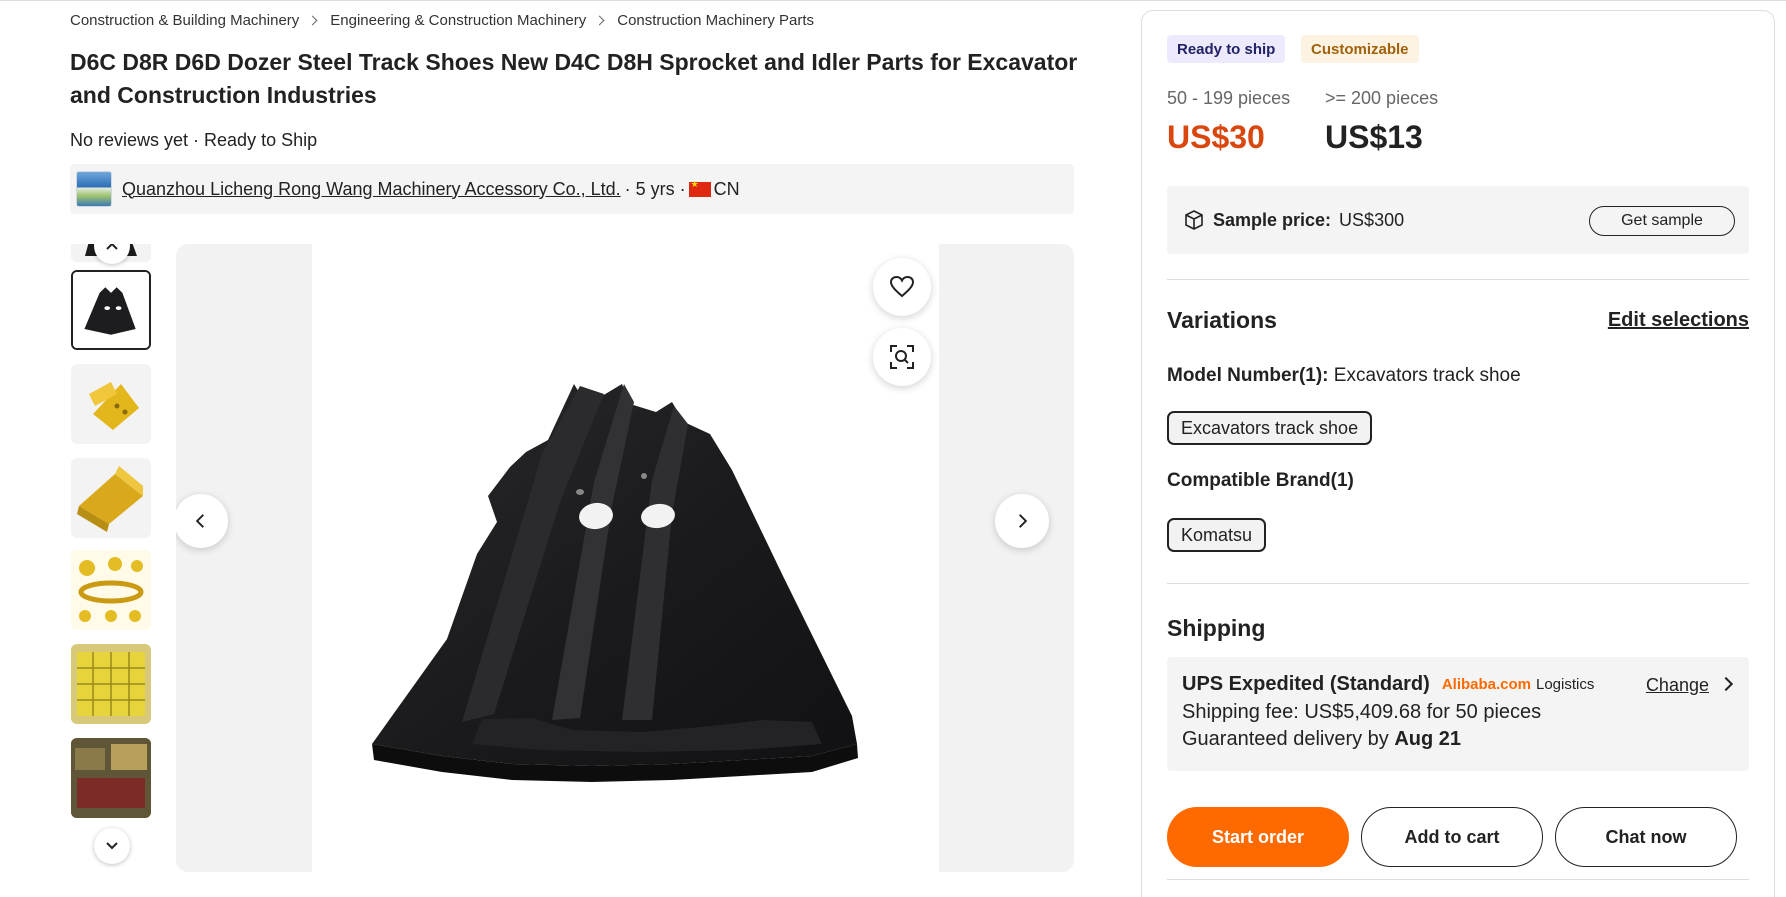 Image resolution: width=1786 pixels, height=897 pixels. I want to click on favorite-button, so click(902, 287).